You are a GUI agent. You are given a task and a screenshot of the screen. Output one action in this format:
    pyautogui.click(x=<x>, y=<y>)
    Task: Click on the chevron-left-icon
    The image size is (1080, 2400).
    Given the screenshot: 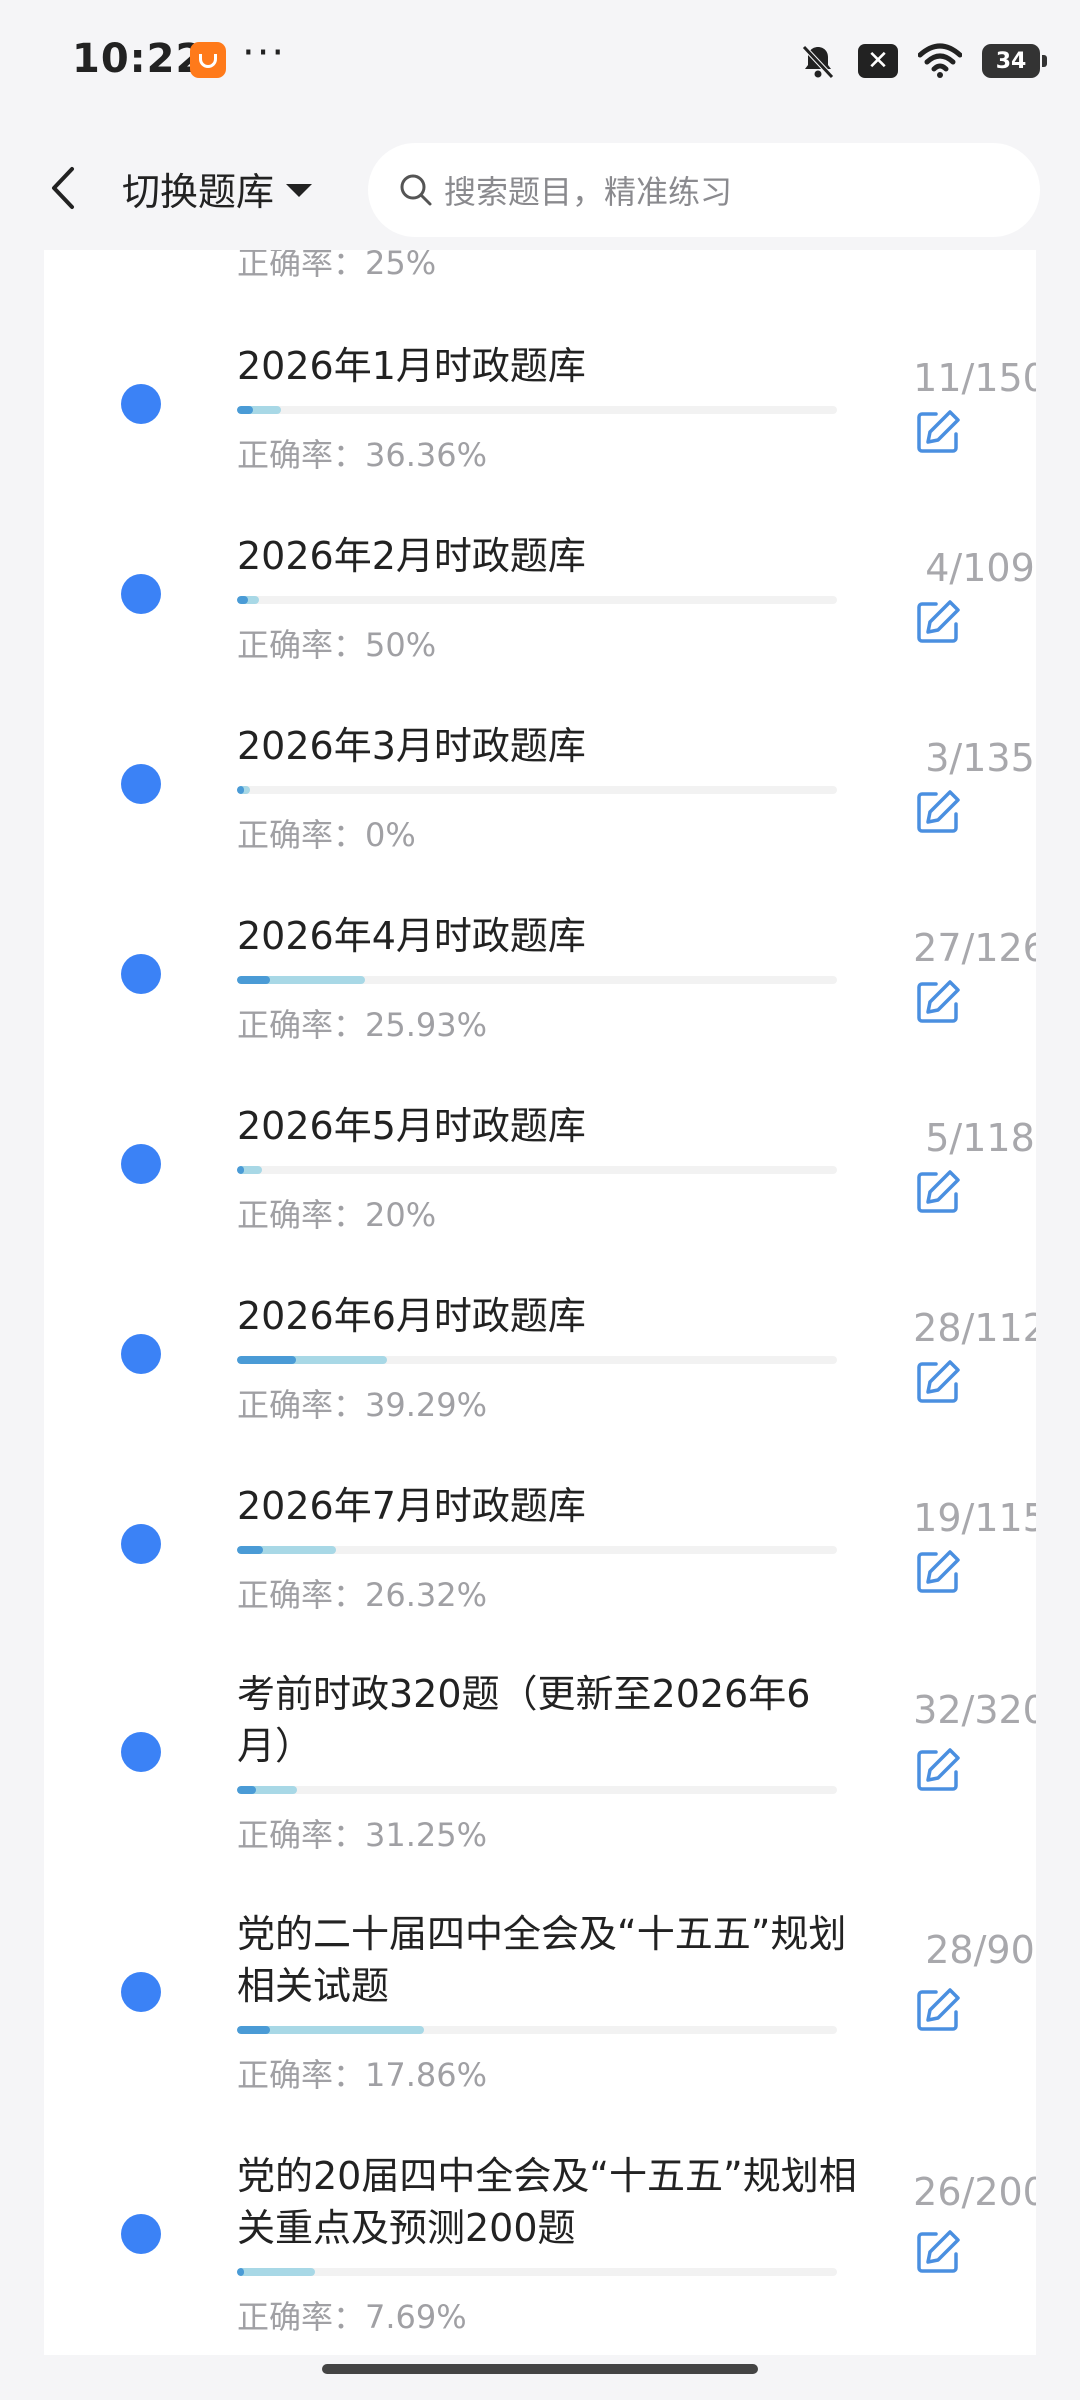 What is the action you would take?
    pyautogui.click(x=64, y=188)
    